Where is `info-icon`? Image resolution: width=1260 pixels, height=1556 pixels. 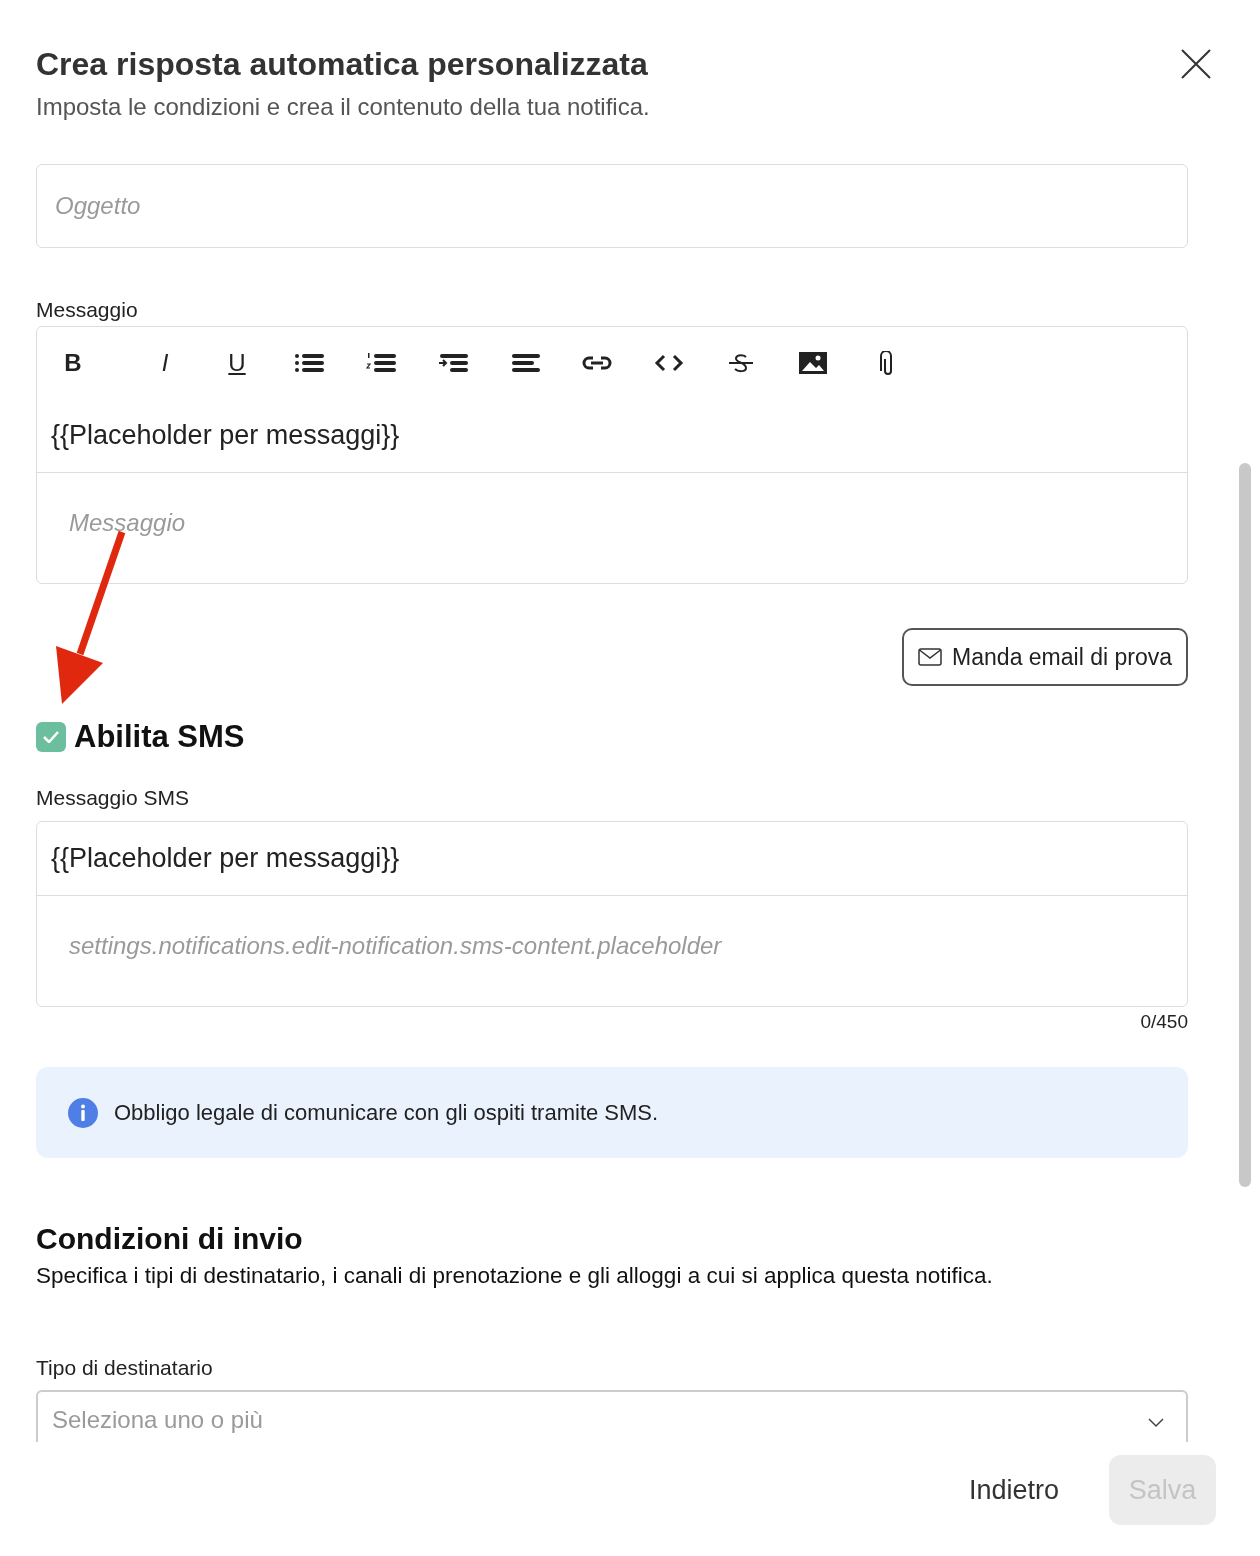 info-icon is located at coordinates (83, 1112).